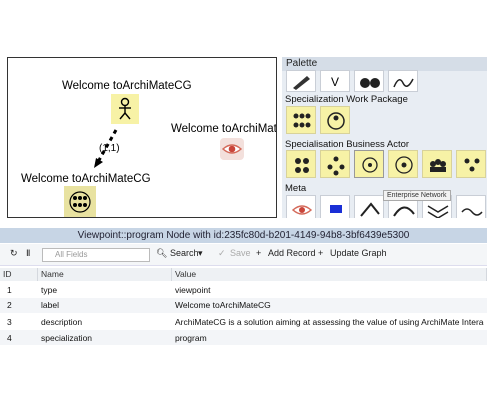 Image resolution: width=493 pixels, height=407 pixels. I want to click on arrow-icon, so click(370, 209).